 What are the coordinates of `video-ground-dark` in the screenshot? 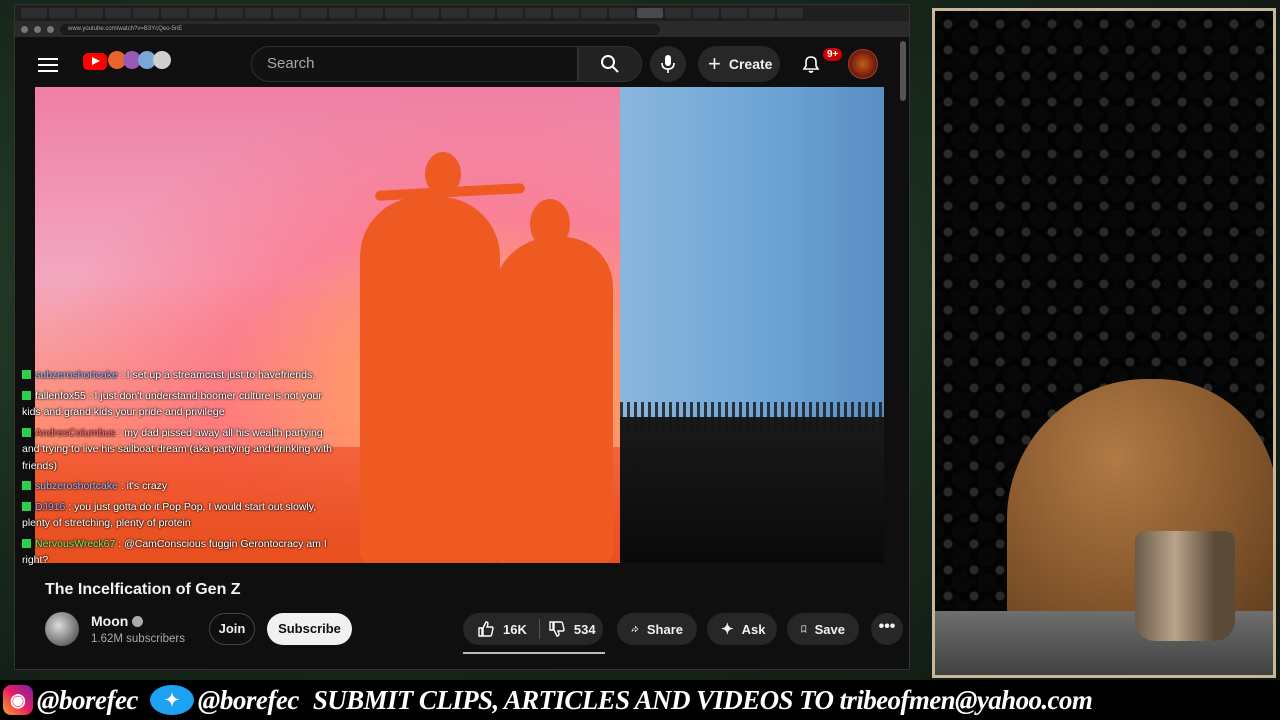 It's located at (752, 490).